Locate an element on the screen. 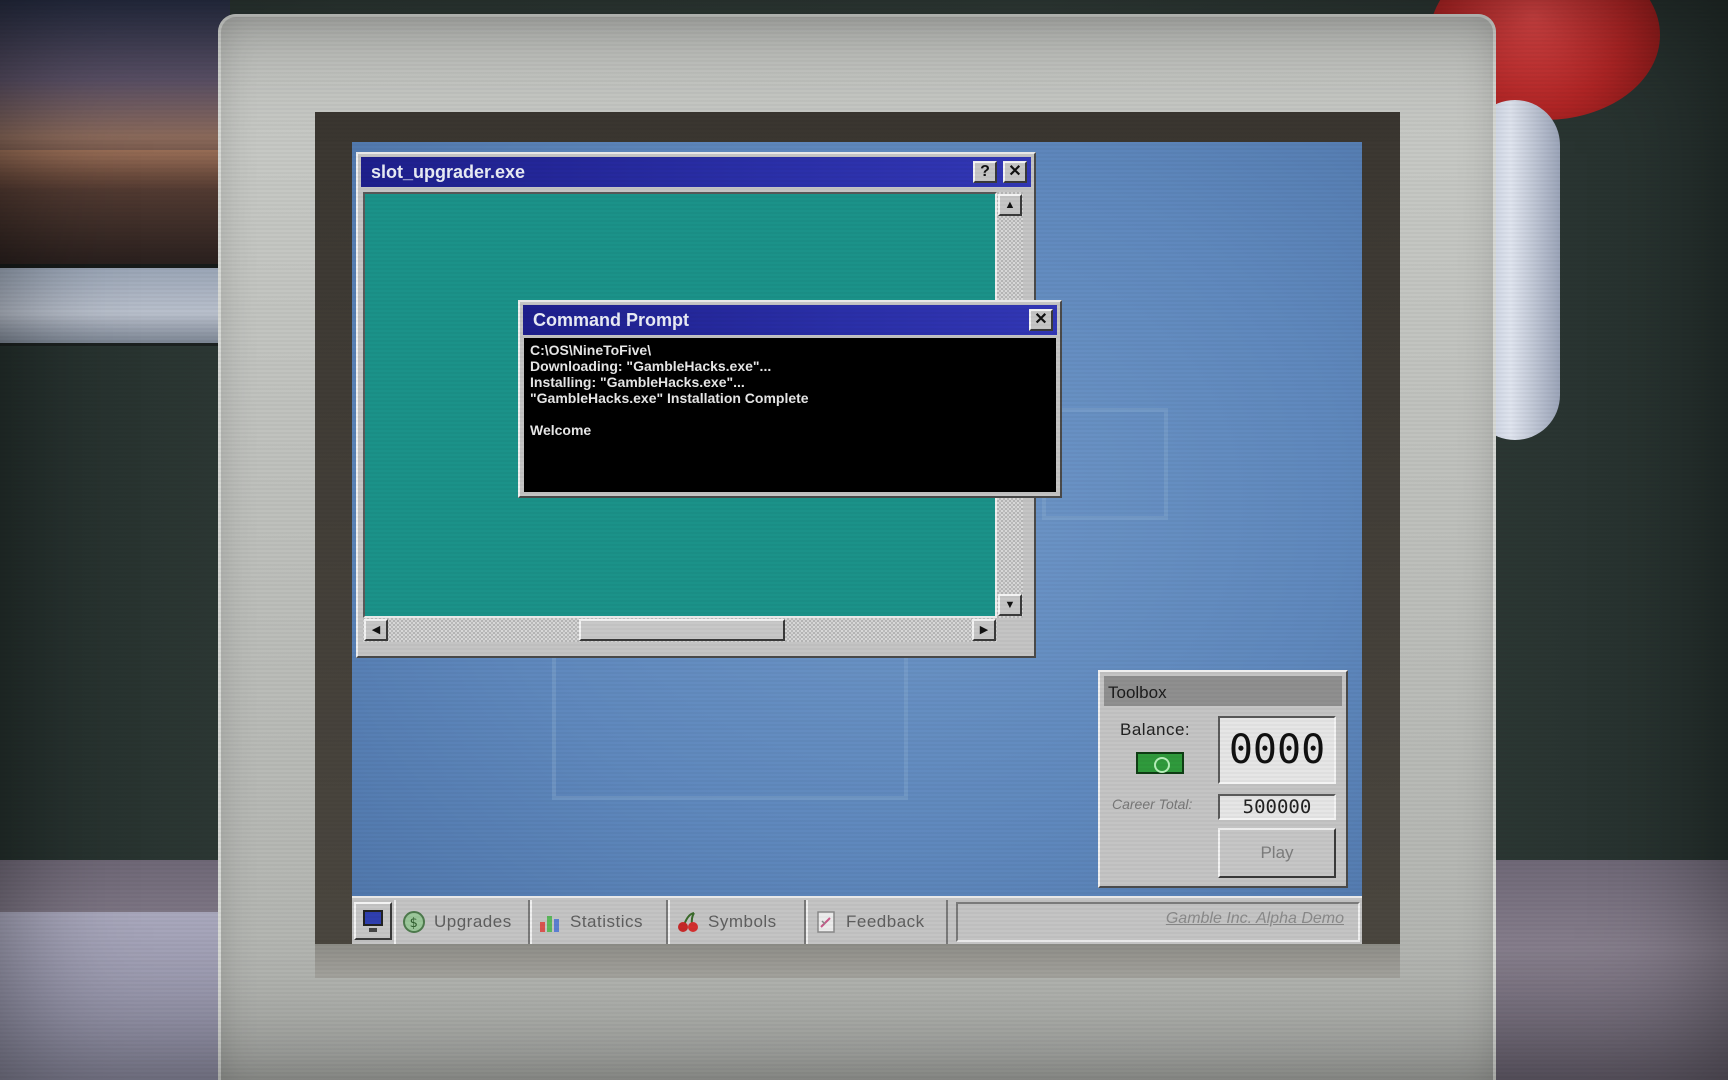  cherries-icon is located at coordinates (688, 922).